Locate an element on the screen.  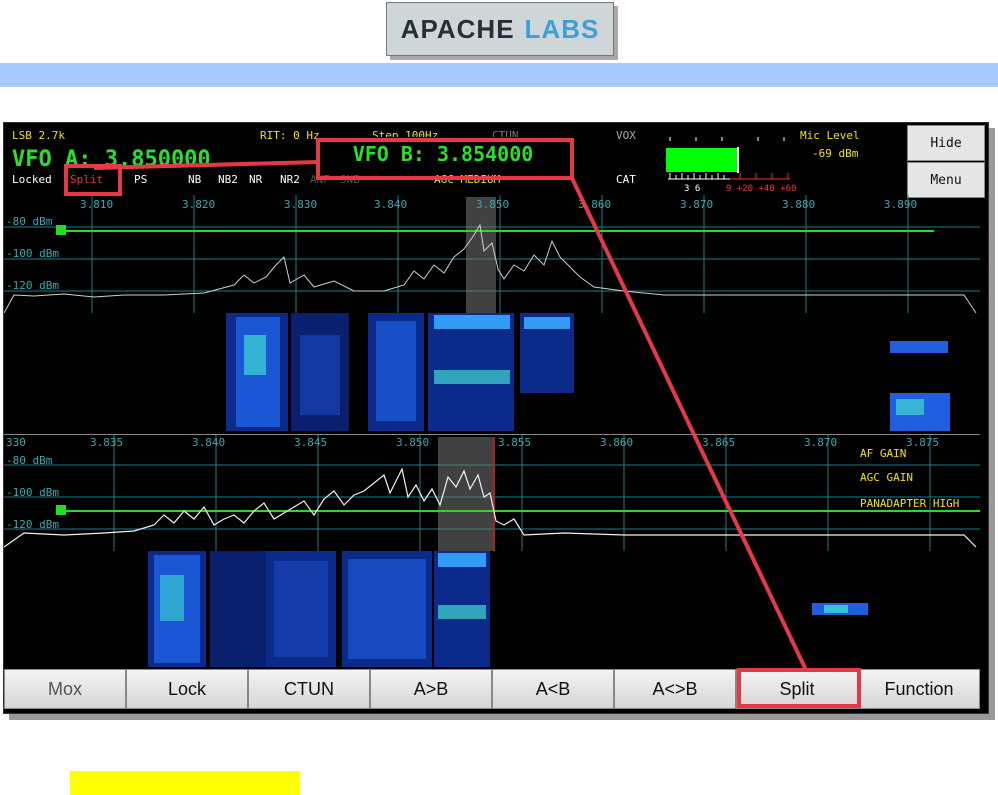
vfo-b-highlight is located at coordinates (445, 159).